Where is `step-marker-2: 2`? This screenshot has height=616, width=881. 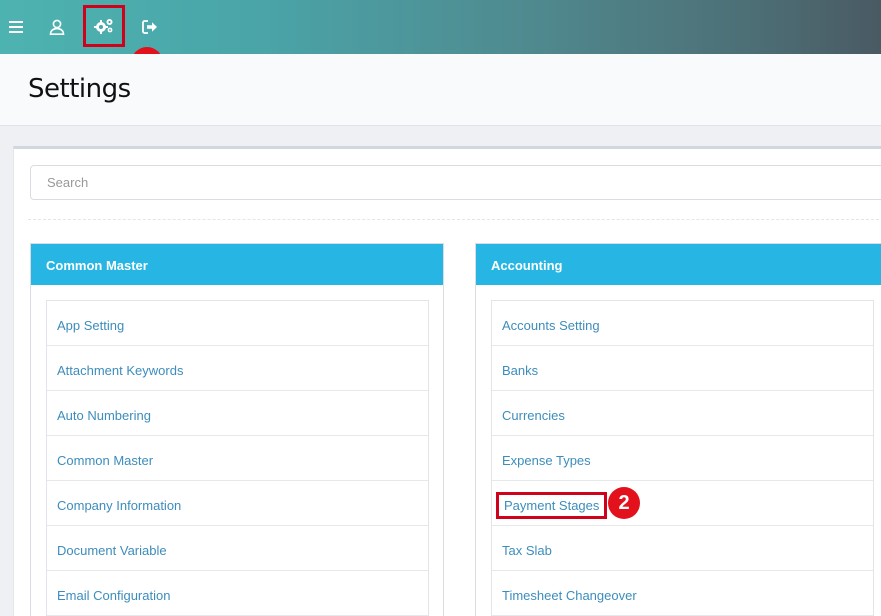 step-marker-2: 2 is located at coordinates (624, 503).